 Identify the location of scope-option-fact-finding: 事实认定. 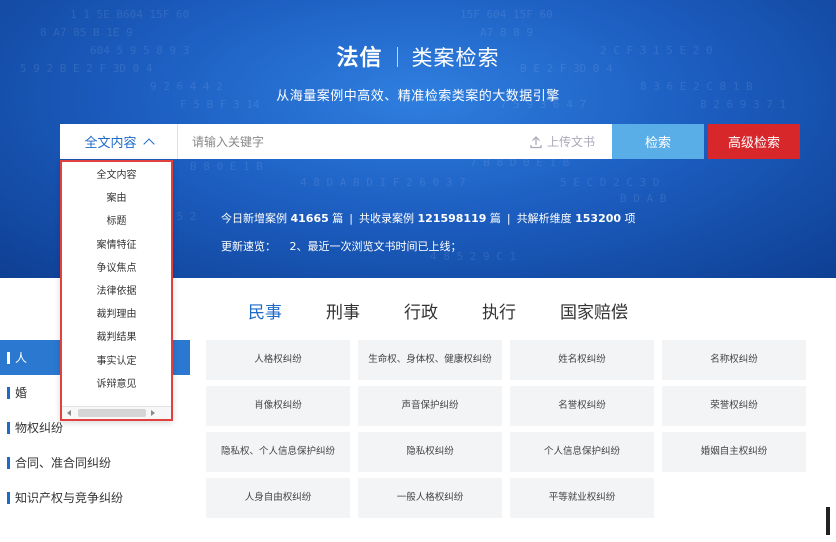
(116, 359).